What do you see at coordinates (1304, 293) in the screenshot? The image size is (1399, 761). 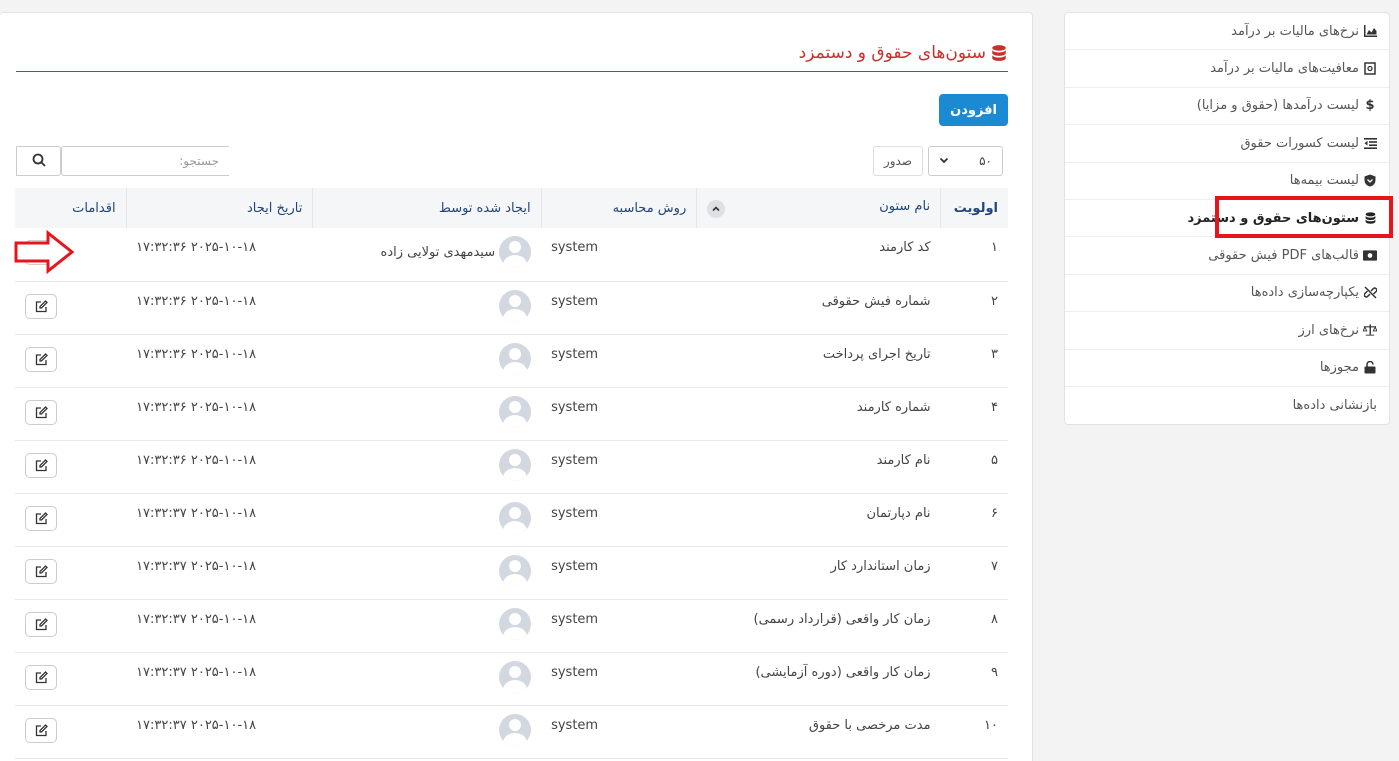 I see `sidebar-item-label: یکپارچه‌سازی داده‌ها` at bounding box center [1304, 293].